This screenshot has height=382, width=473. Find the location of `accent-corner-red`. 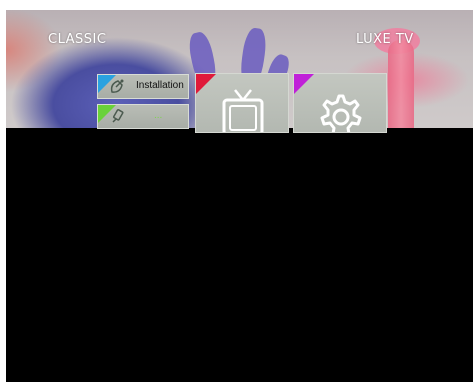

accent-corner-red is located at coordinates (206, 84).